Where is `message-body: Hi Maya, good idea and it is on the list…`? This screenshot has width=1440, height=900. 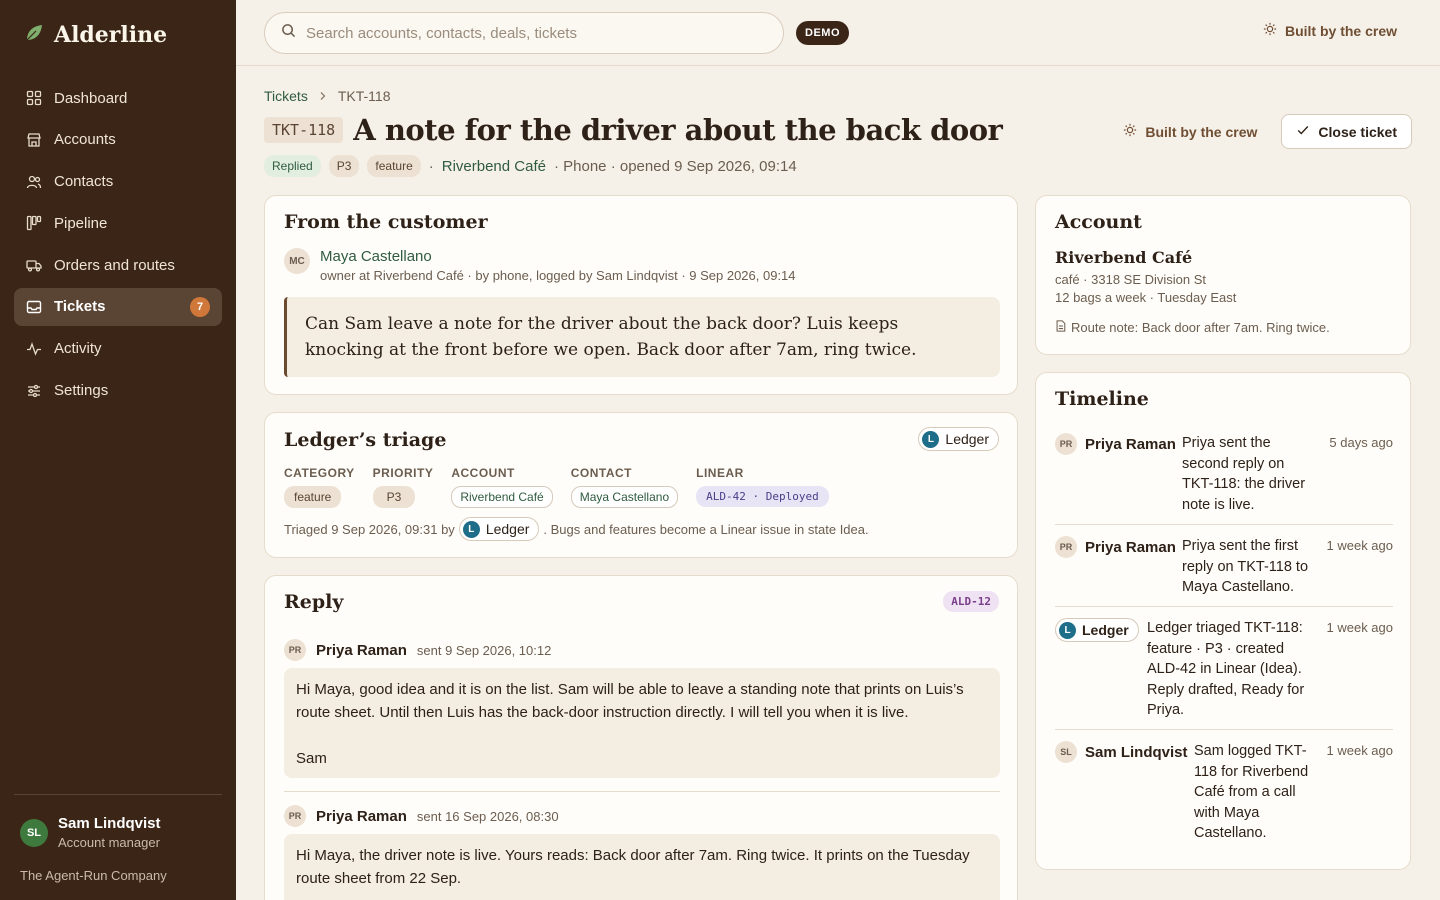 message-body: Hi Maya, good idea and it is on the list… is located at coordinates (642, 723).